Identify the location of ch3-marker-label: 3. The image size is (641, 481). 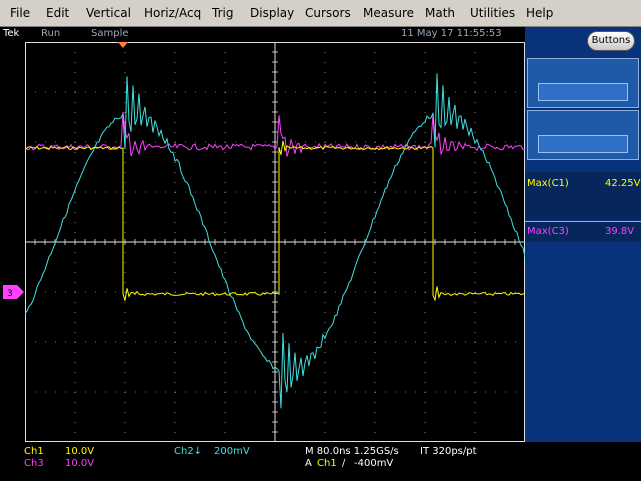
(10, 294).